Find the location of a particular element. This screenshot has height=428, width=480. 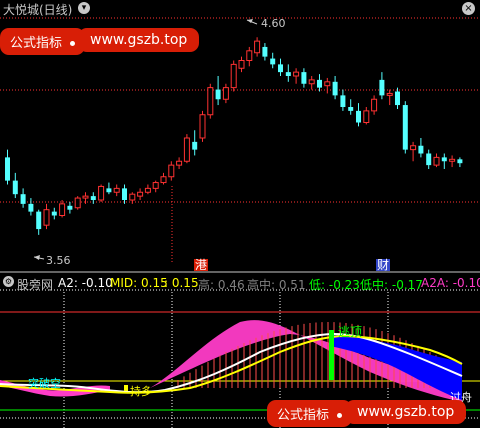

event-port-marker: 港 is located at coordinates (201, 265).